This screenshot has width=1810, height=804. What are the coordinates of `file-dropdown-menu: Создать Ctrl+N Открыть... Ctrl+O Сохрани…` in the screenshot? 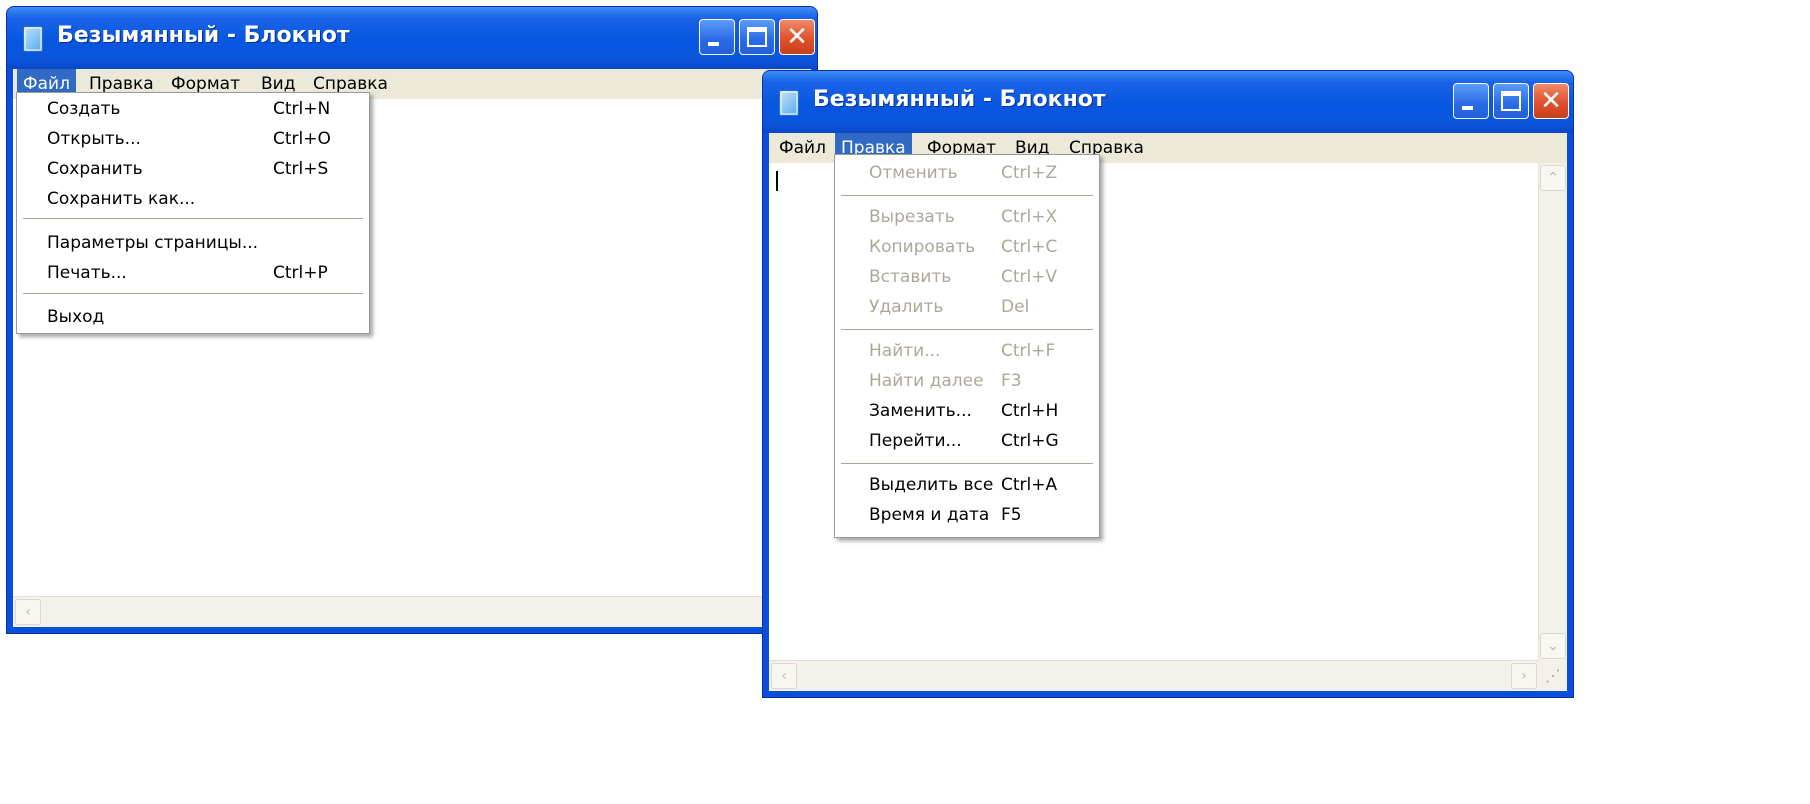 It's located at (193, 213).